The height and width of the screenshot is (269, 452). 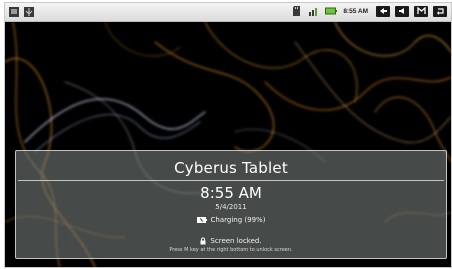 I want to click on charging-status-text: Charging (99%), so click(x=238, y=220).